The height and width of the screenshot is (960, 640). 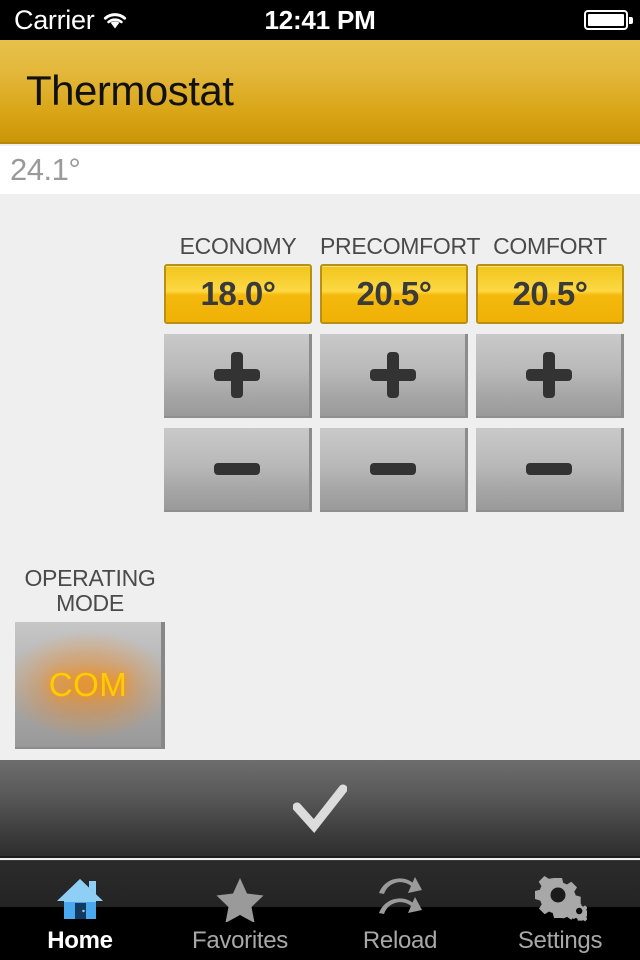 What do you see at coordinates (90, 578) in the screenshot?
I see `operating-mode-label-line1: OPERATING` at bounding box center [90, 578].